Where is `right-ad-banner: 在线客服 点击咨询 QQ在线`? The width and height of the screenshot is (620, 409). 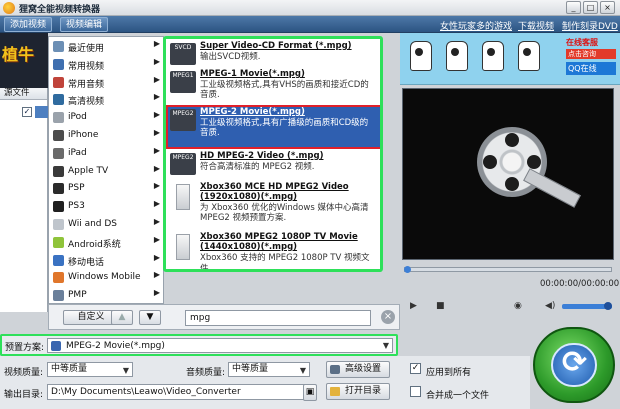
right-ad-banner: 在线客服 点击咨询 QQ在线 is located at coordinates (510, 59).